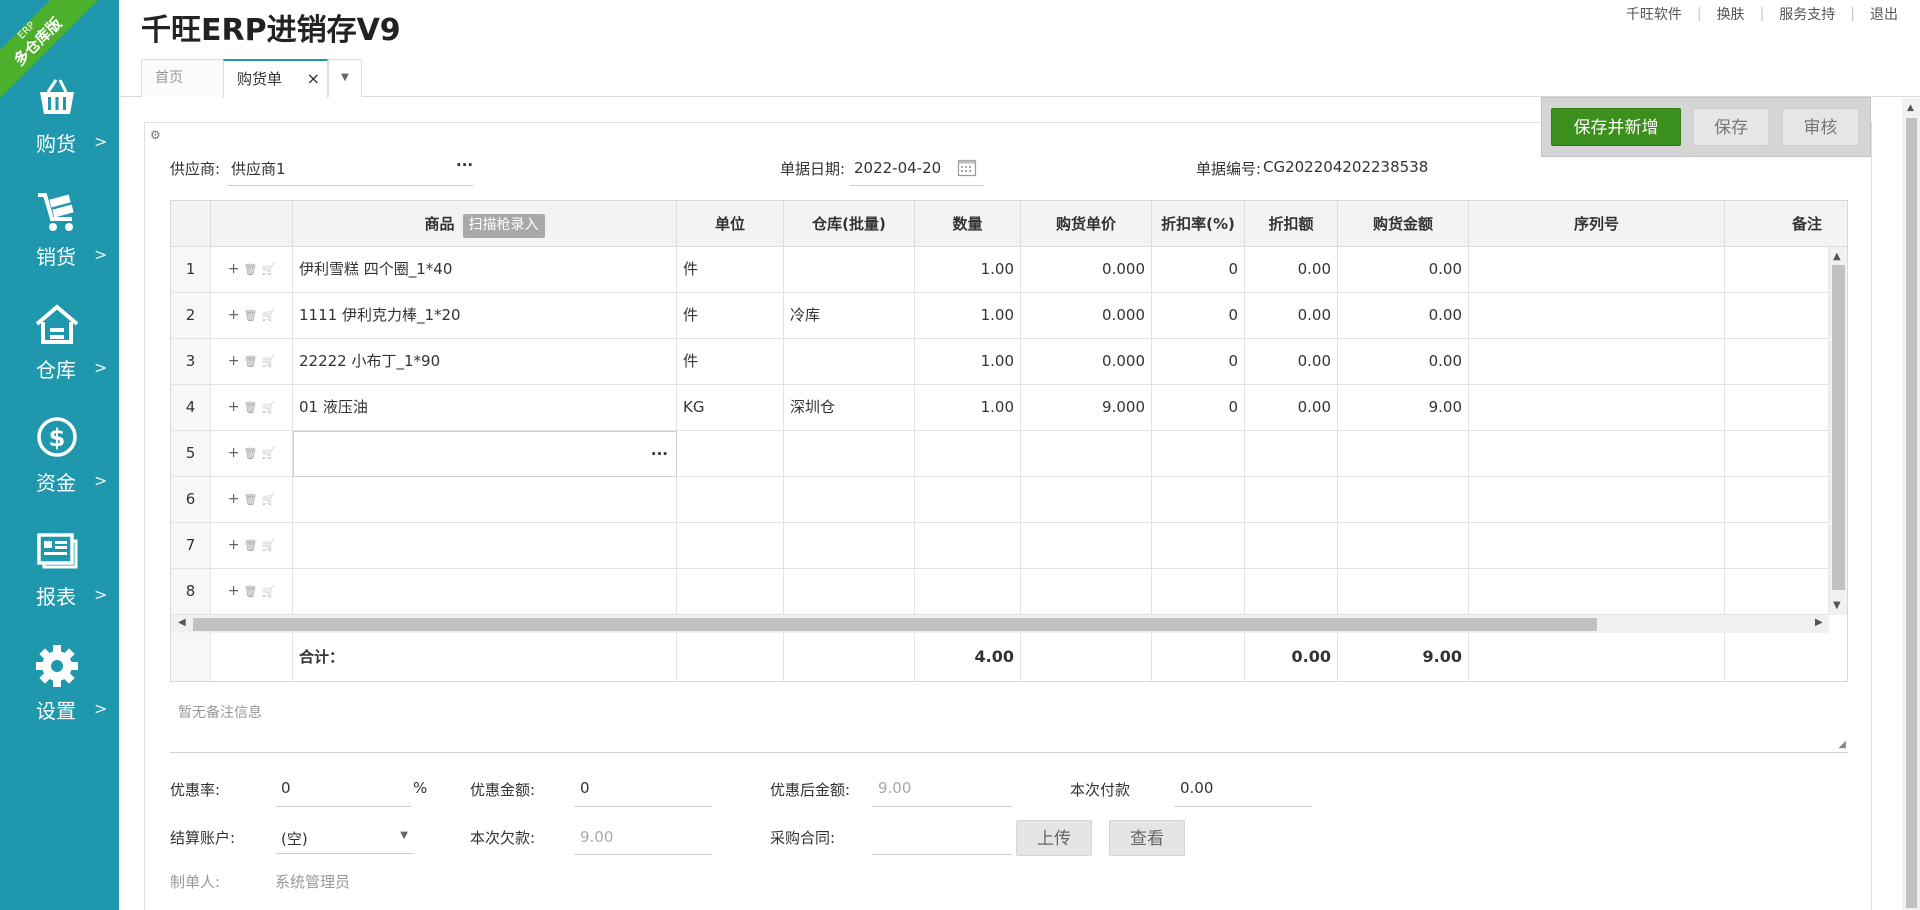 The width and height of the screenshot is (1920, 910). What do you see at coordinates (182, 622) in the screenshot?
I see `scroll-left-icon: ◀` at bounding box center [182, 622].